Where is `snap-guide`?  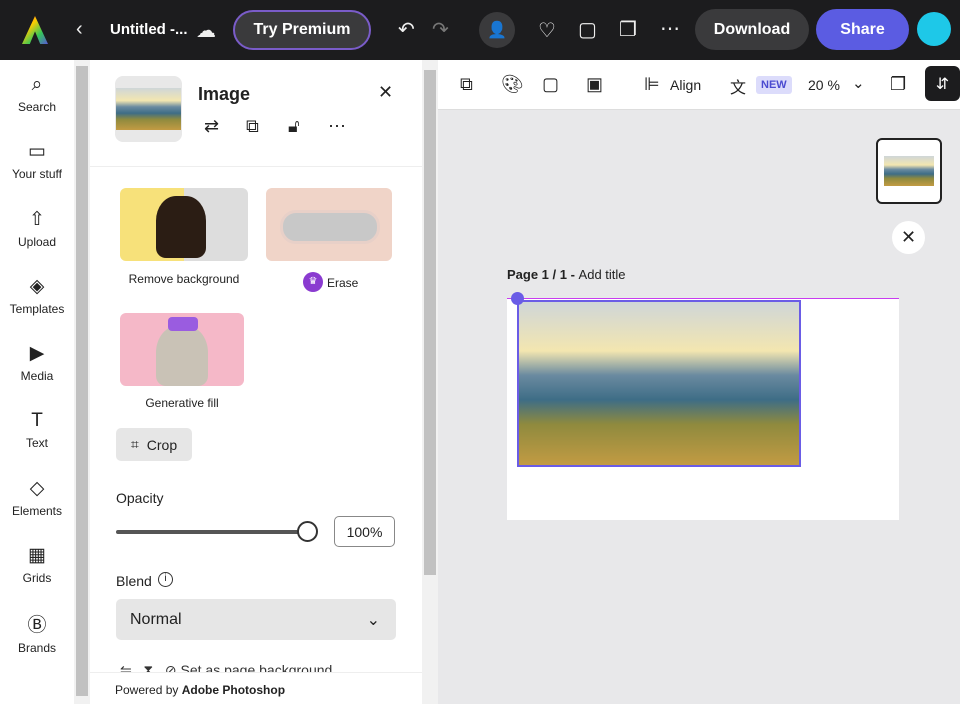
snap-guide is located at coordinates (703, 298).